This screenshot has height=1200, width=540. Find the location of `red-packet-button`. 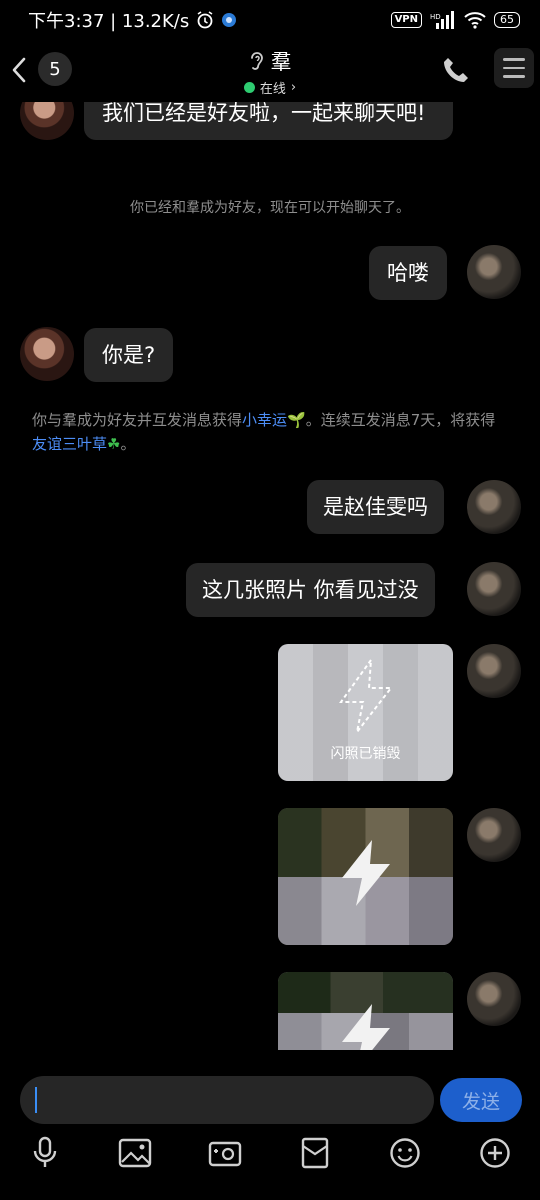

red-packet-button is located at coordinates (315, 1153).